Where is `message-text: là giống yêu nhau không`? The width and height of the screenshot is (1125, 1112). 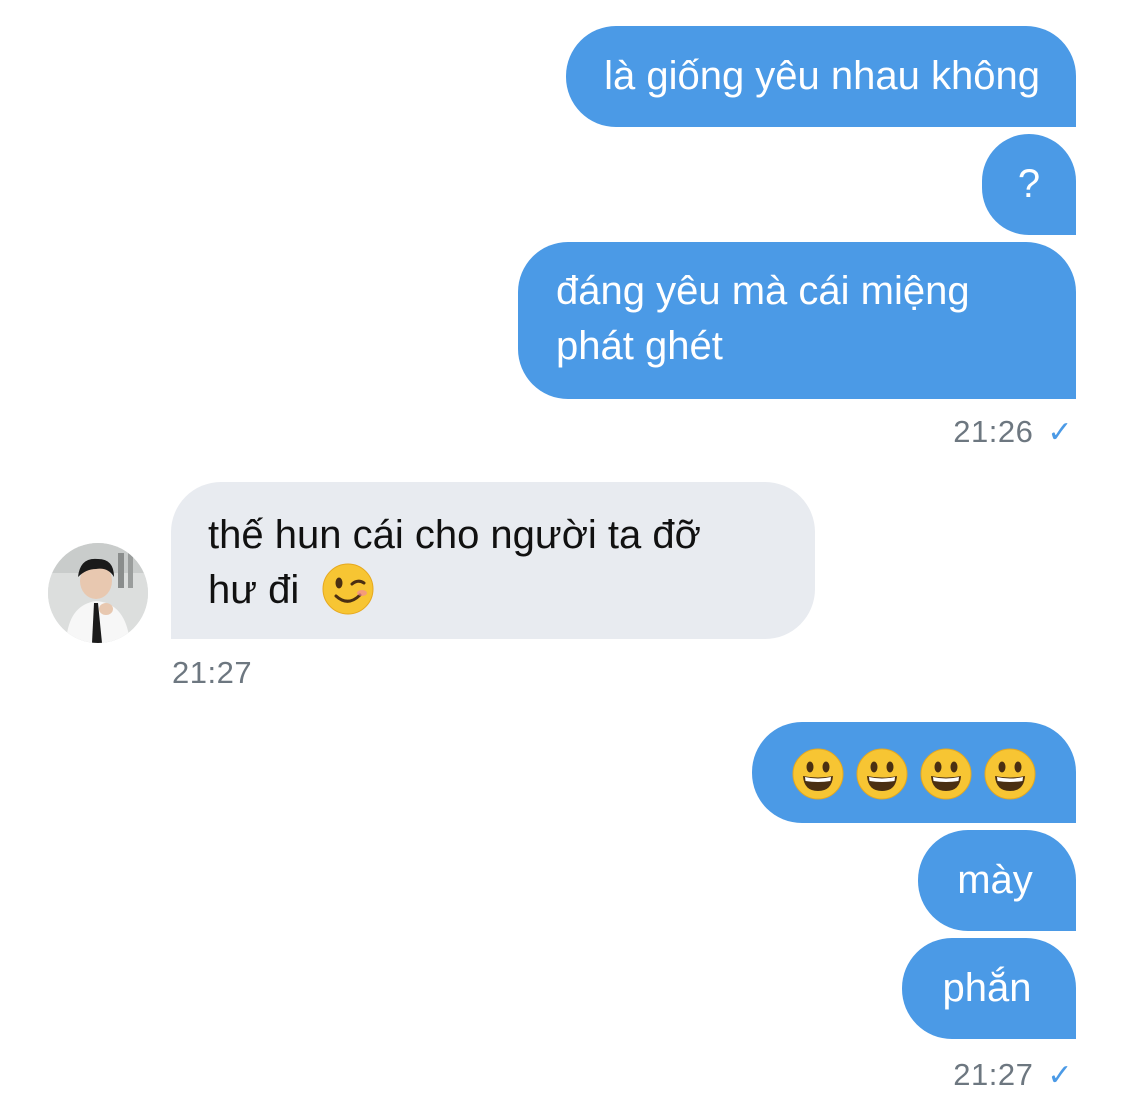 message-text: là giống yêu nhau không is located at coordinates (822, 76).